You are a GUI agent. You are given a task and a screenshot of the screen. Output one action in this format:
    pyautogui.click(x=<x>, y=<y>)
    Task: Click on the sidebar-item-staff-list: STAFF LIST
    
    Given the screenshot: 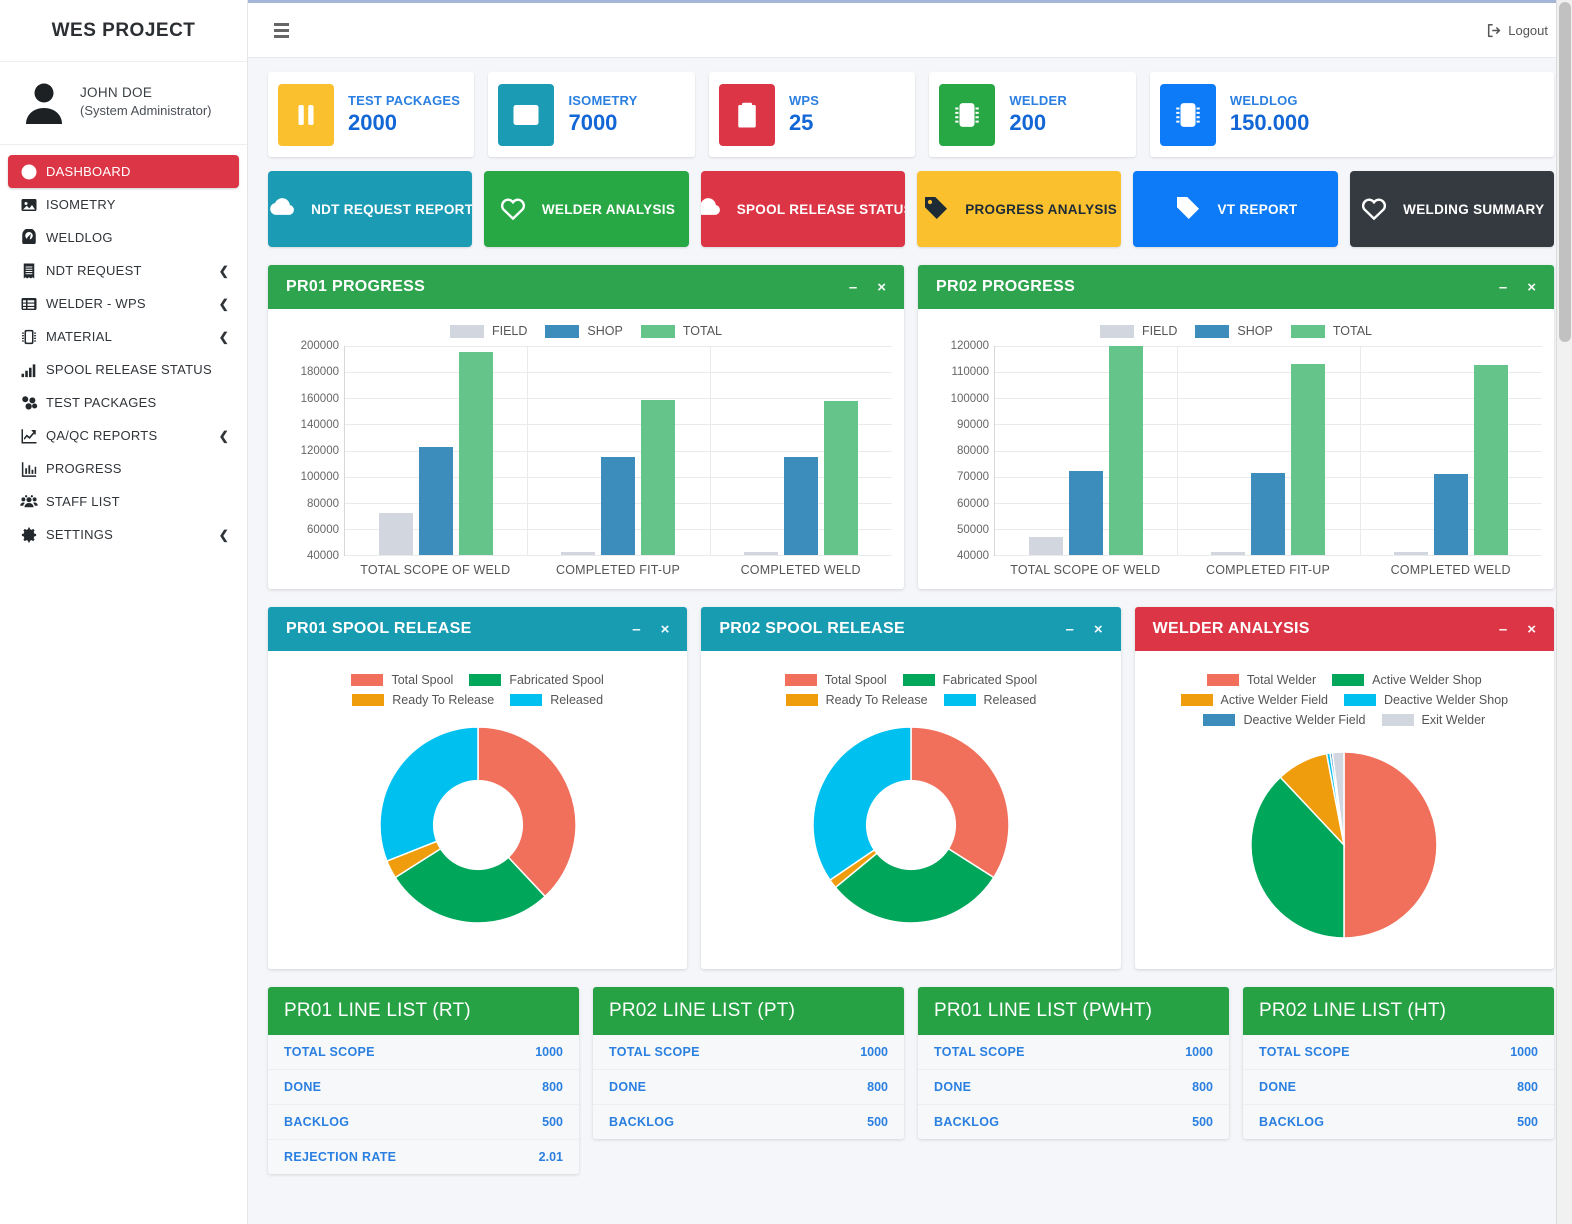 What is the action you would take?
    pyautogui.click(x=123, y=501)
    